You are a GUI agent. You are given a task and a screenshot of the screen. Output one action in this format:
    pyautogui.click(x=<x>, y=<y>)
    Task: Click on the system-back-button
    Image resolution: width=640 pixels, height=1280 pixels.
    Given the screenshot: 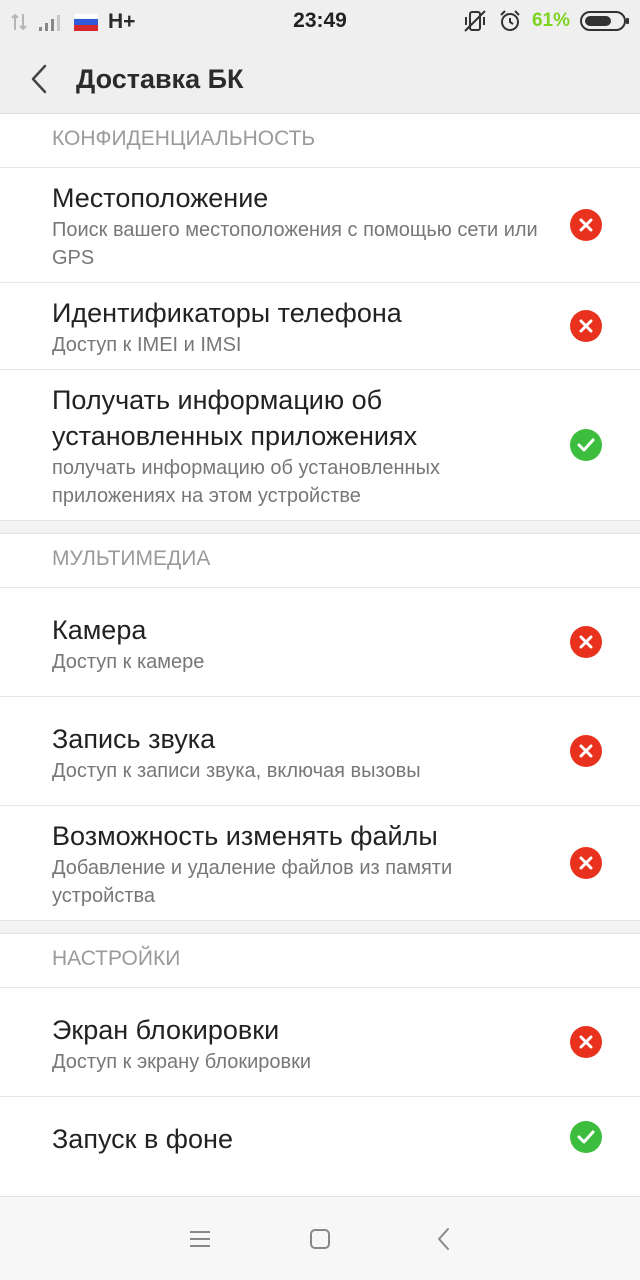 What is the action you would take?
    pyautogui.click(x=444, y=1239)
    